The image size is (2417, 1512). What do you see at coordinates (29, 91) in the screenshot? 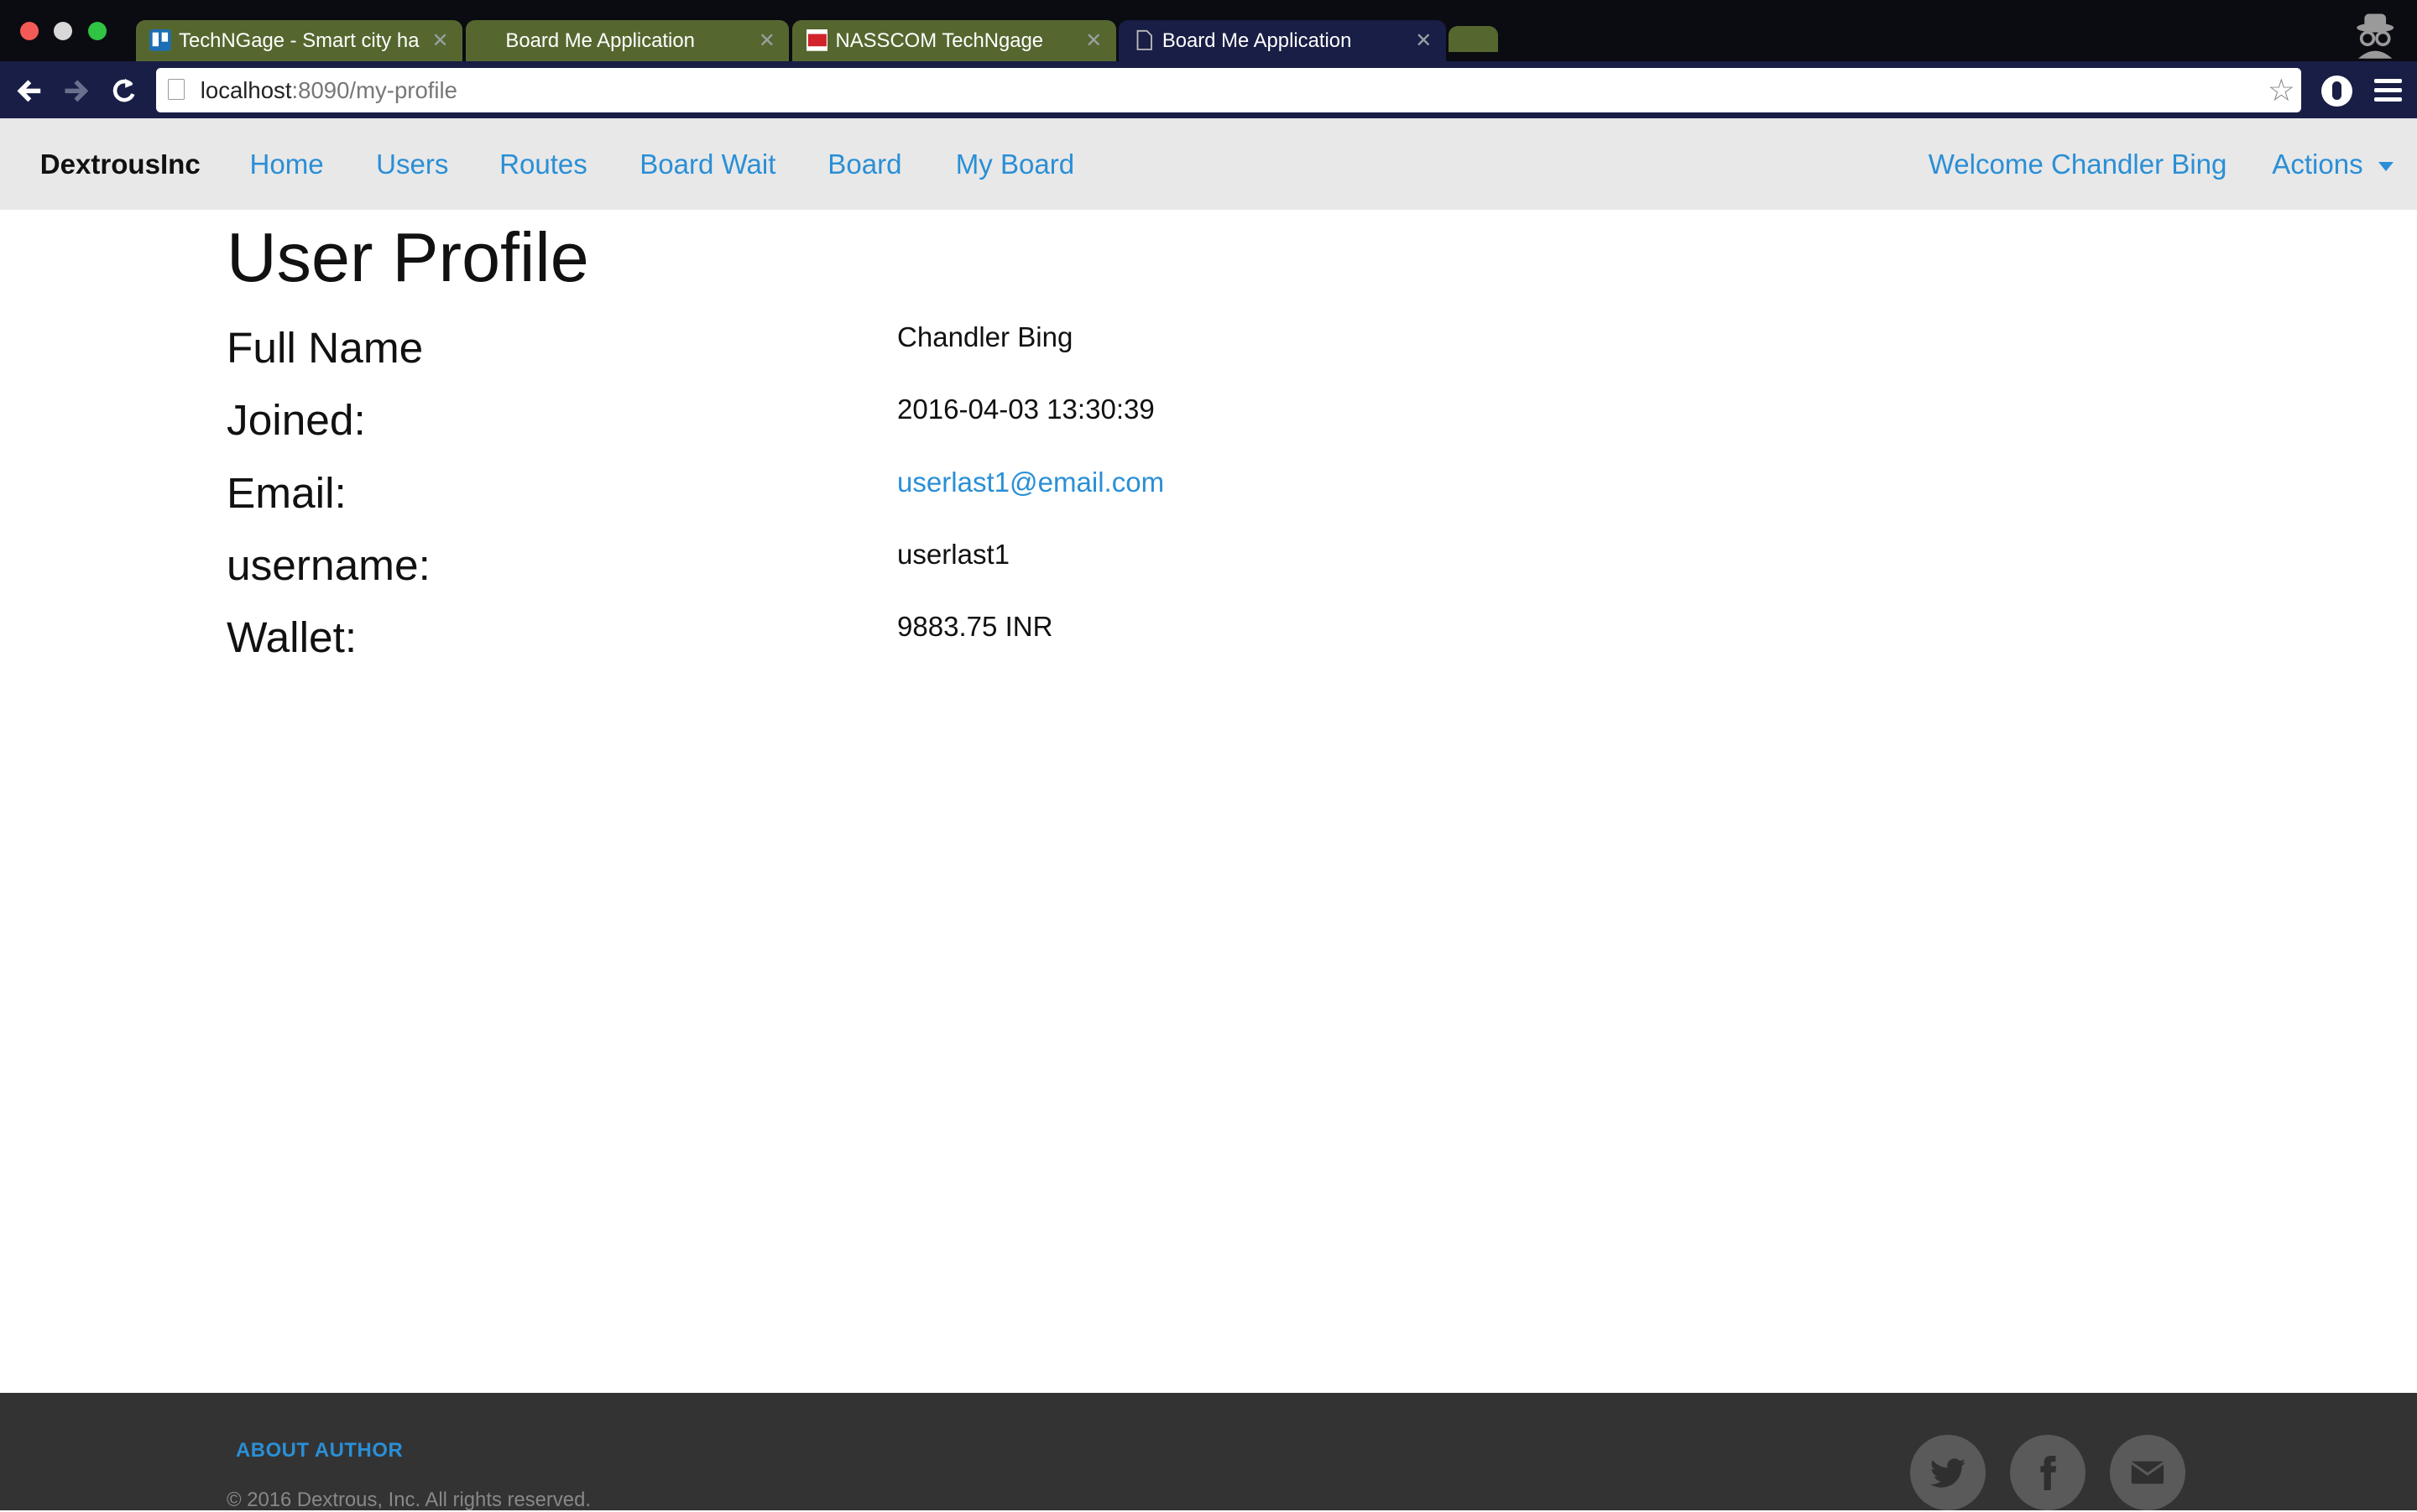
I see `back-arrow-icon` at bounding box center [29, 91].